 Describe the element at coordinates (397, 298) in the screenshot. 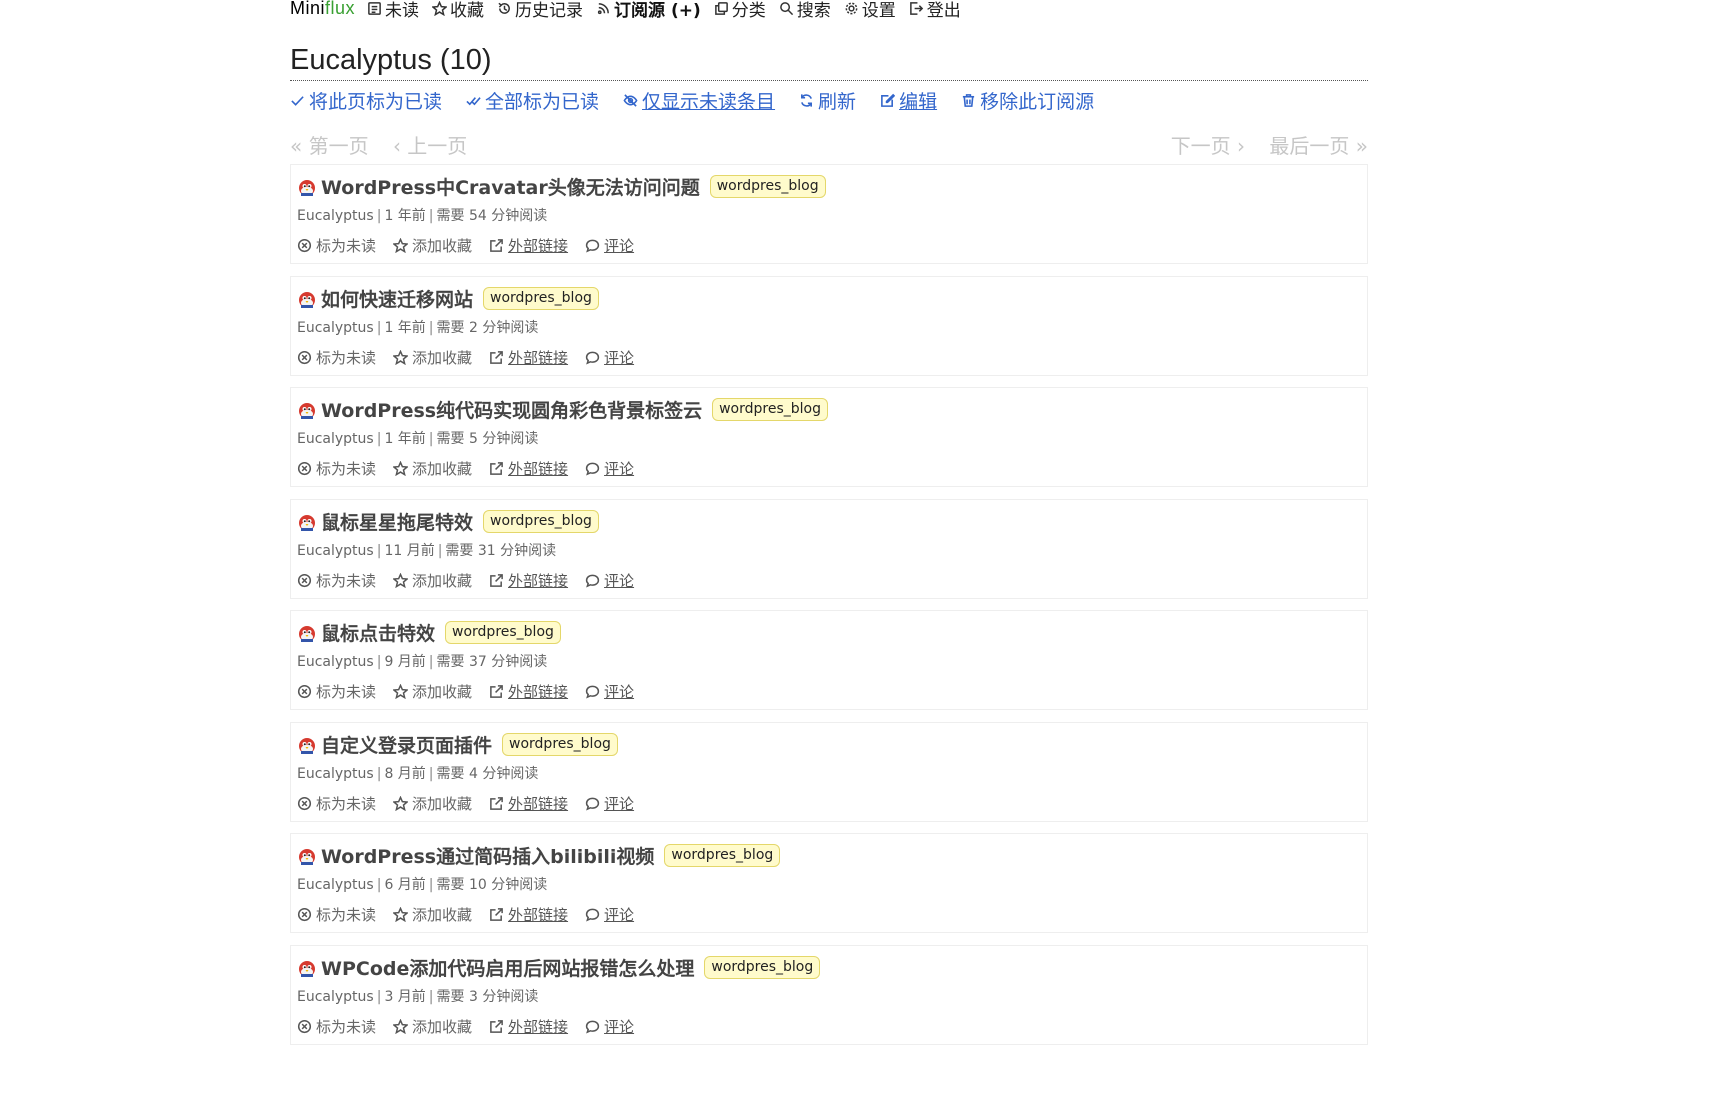

I see `entry-title-link: 如何快速迁移网站` at that location.